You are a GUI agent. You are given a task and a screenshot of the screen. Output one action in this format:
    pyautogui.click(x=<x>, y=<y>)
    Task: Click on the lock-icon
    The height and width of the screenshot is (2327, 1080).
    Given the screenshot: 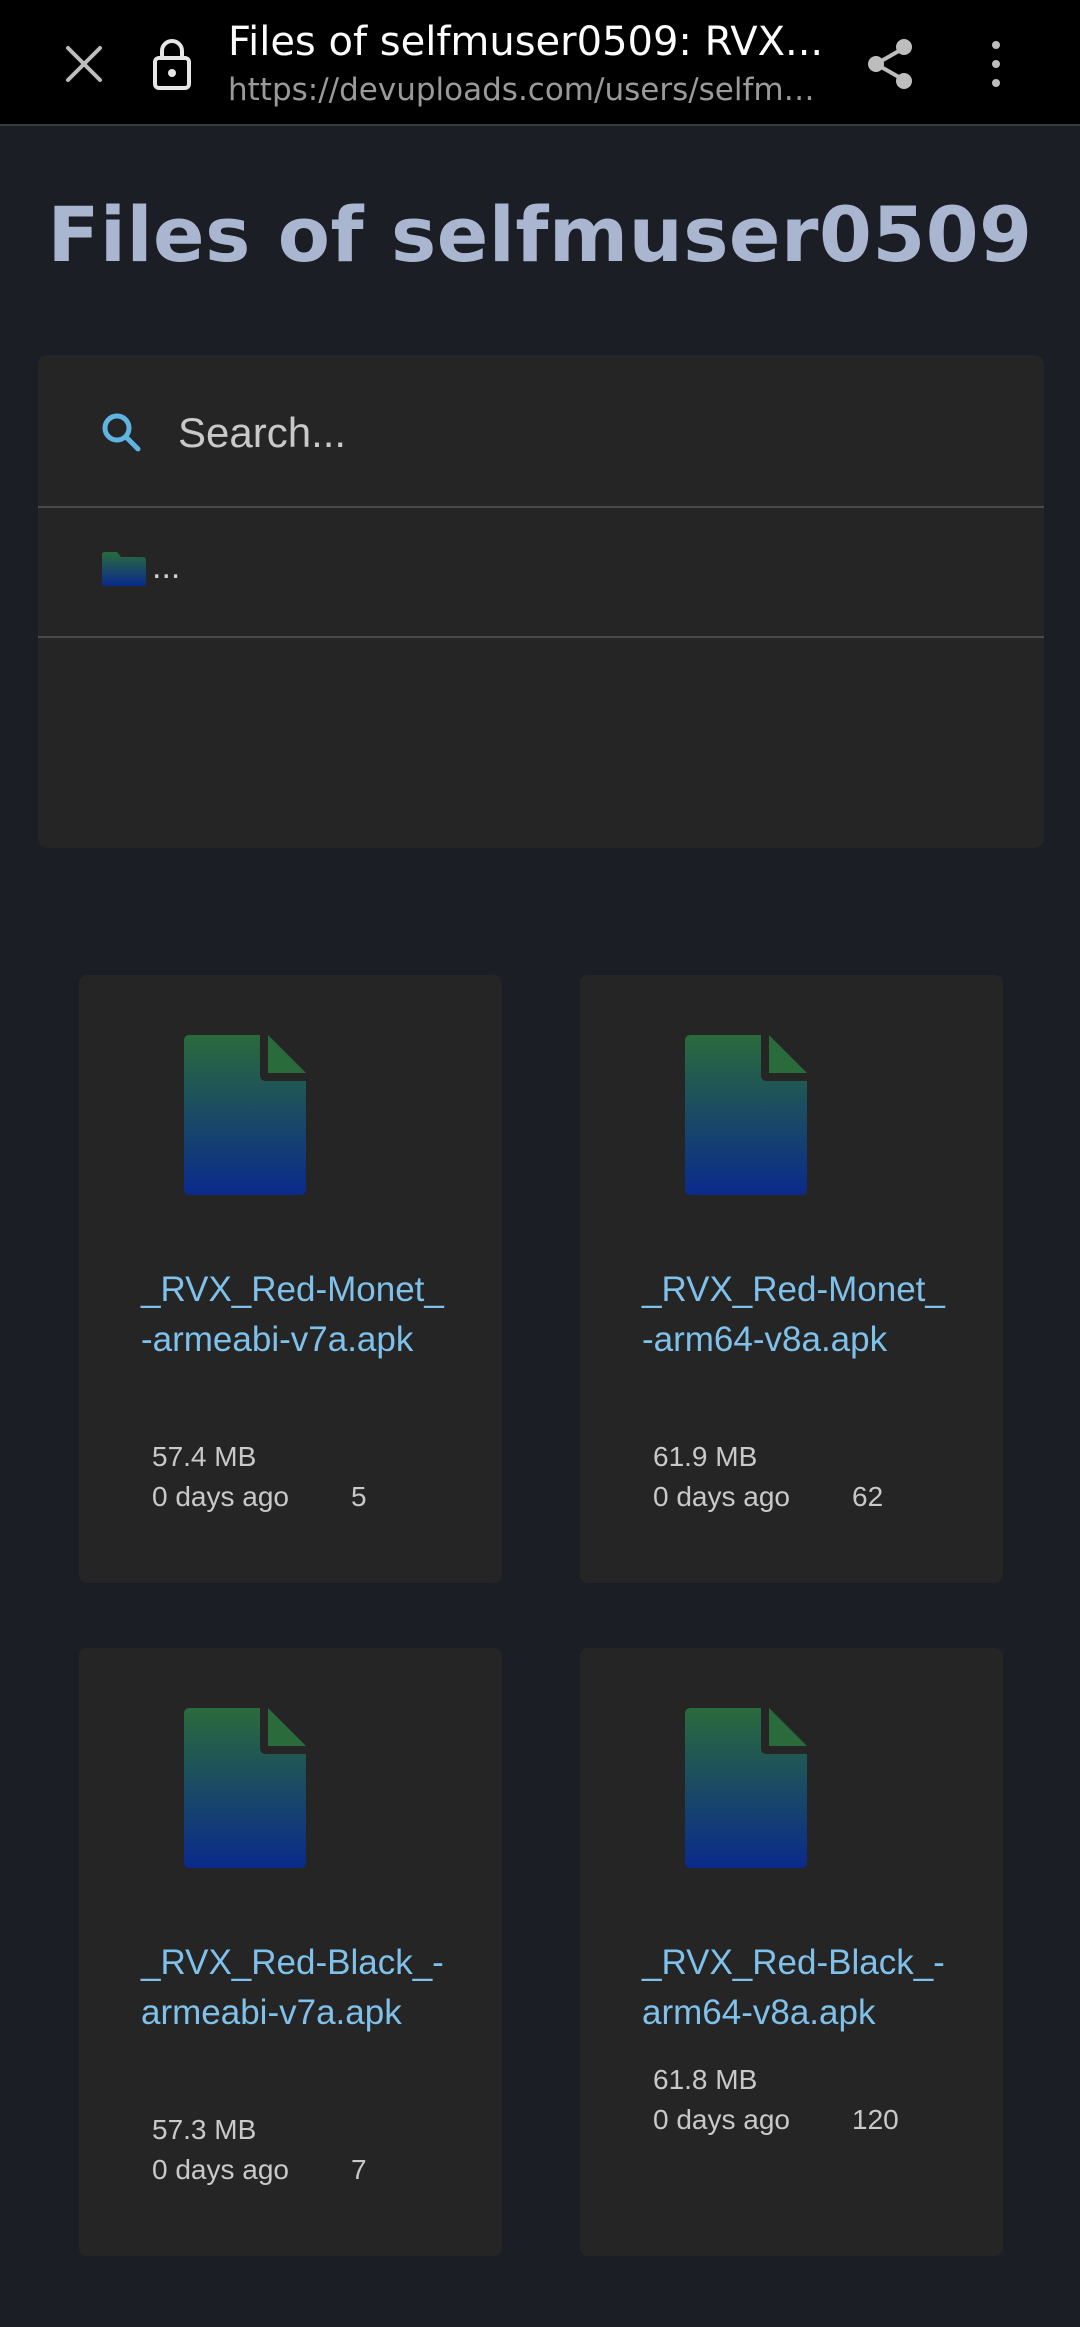 What is the action you would take?
    pyautogui.click(x=172, y=64)
    